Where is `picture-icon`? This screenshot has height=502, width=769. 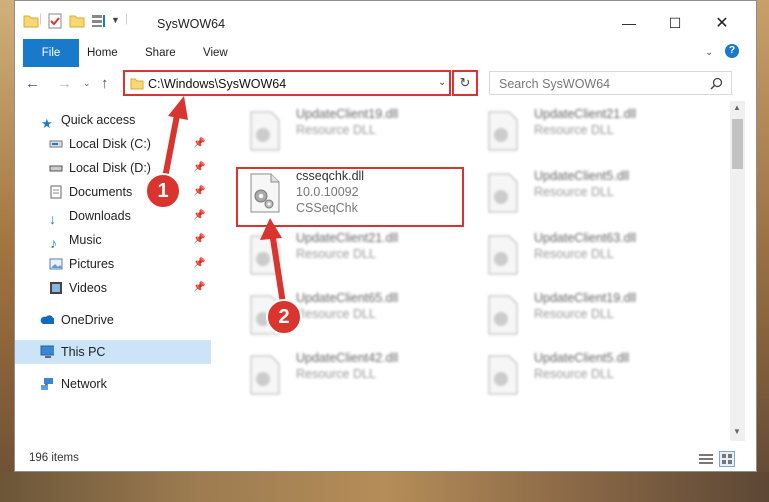 picture-icon is located at coordinates (56, 264).